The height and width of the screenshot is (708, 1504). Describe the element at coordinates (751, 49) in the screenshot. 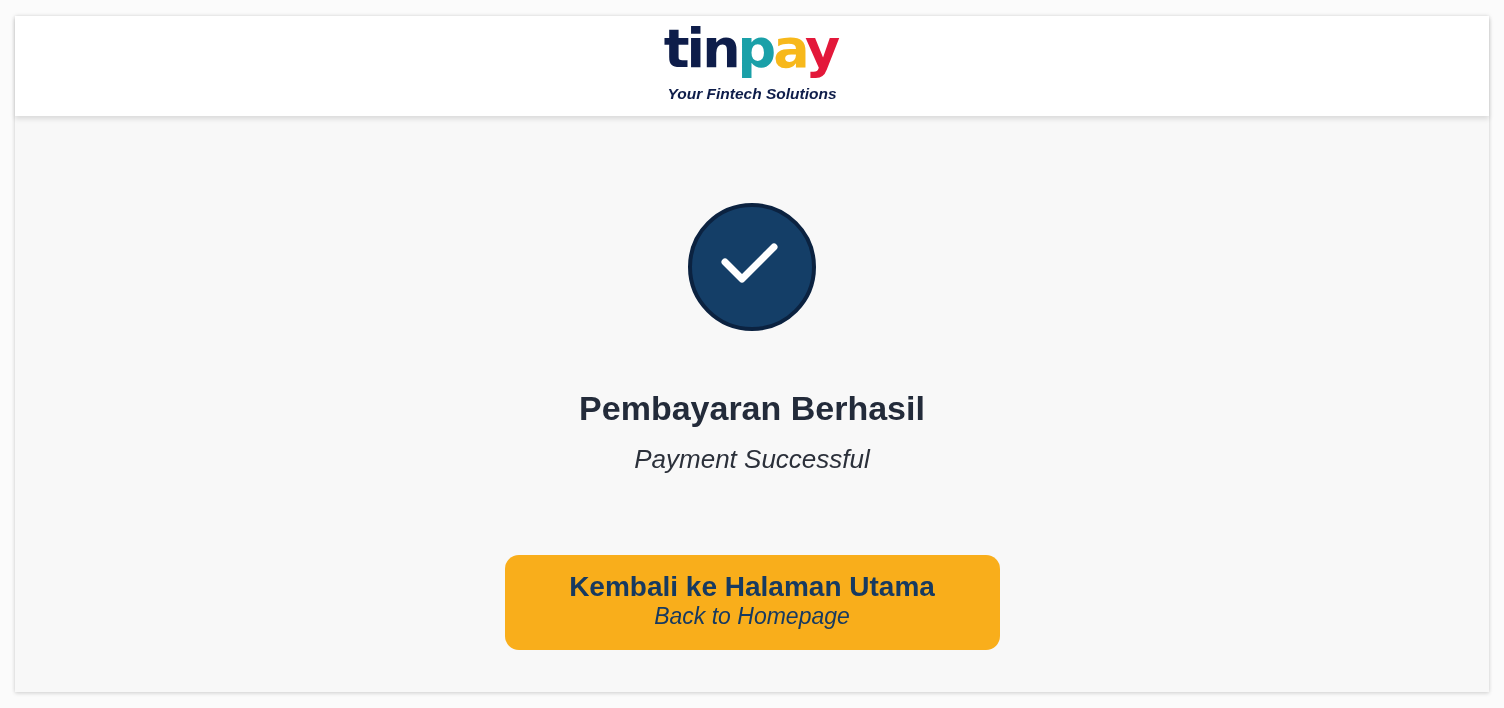

I see `logo-wordmark: tinpay` at that location.